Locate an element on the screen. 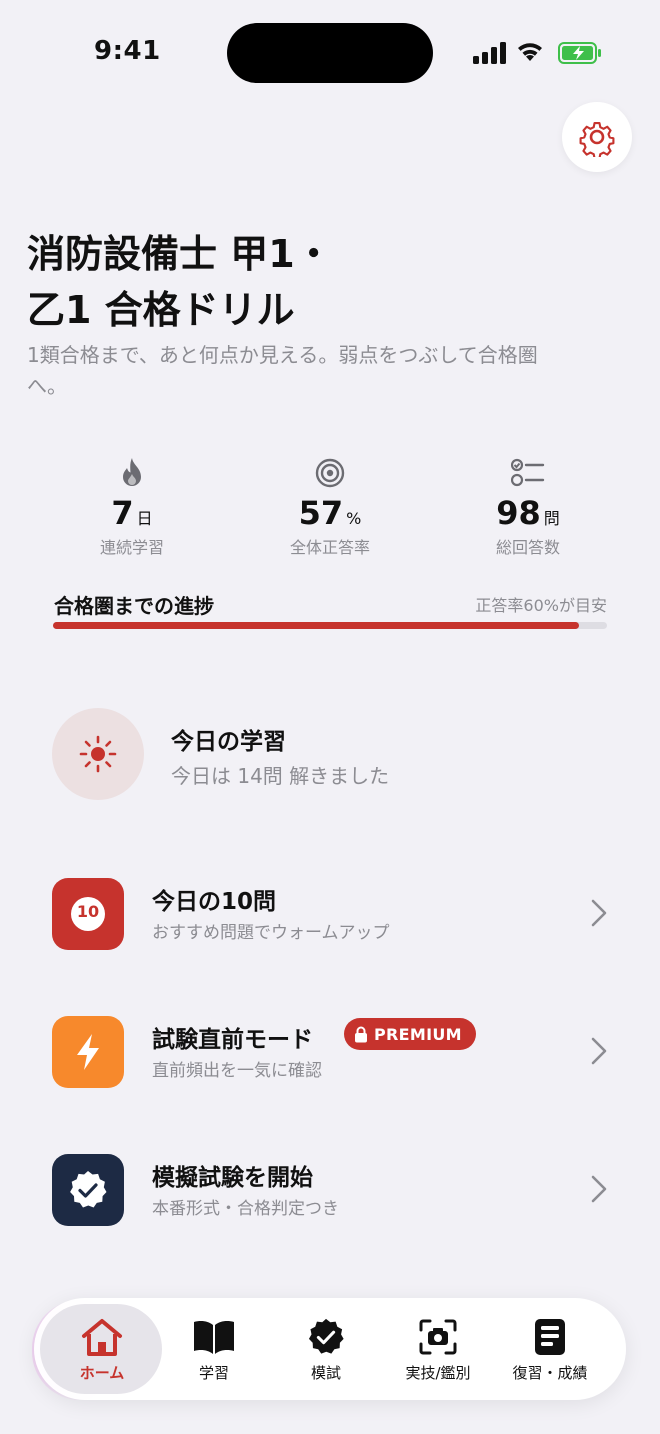  mock-exam-subtitle: 本番形式・合格判定つき is located at coordinates (245, 1209).